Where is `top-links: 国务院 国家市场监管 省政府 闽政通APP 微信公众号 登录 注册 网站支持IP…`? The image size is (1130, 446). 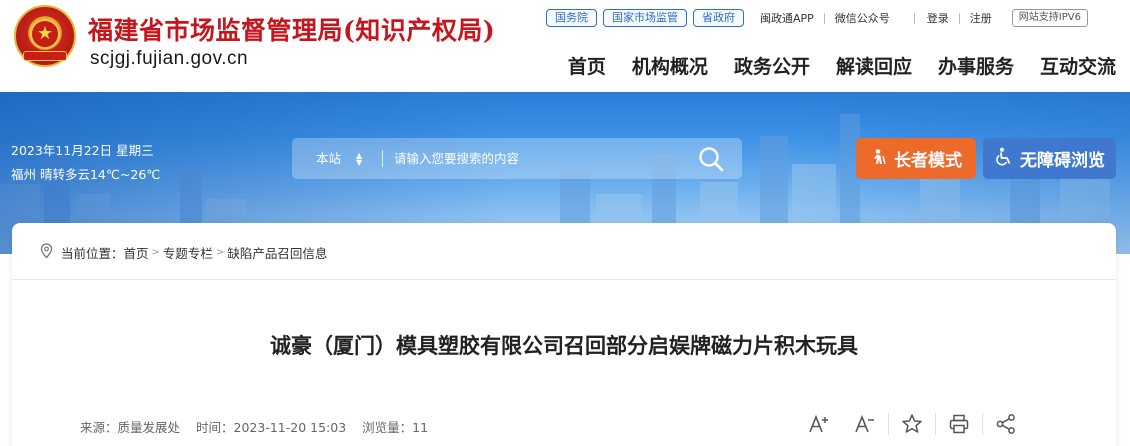 top-links: 国务院 国家市场监管 省政府 闽政通APP 微信公众号 登录 注册 网站支持IP… is located at coordinates (817, 18).